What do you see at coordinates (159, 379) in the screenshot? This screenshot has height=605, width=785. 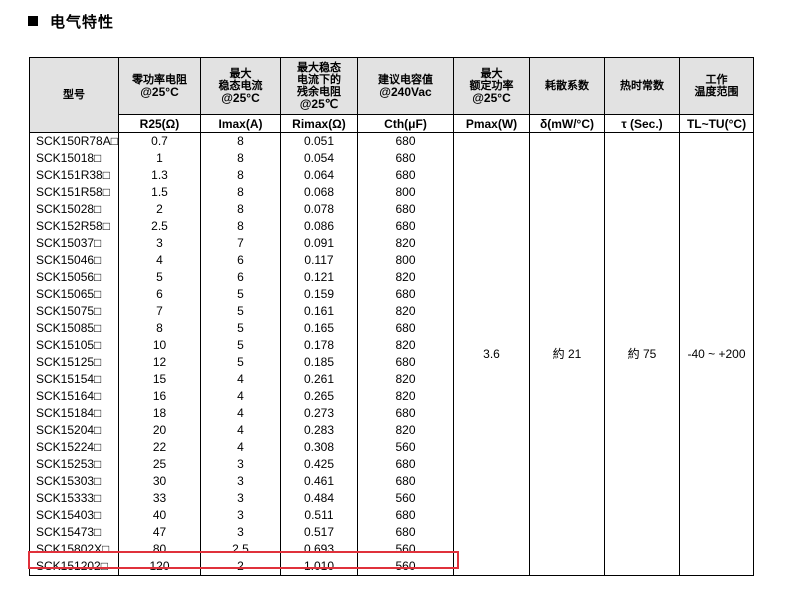 I see `value-cell: 15` at bounding box center [159, 379].